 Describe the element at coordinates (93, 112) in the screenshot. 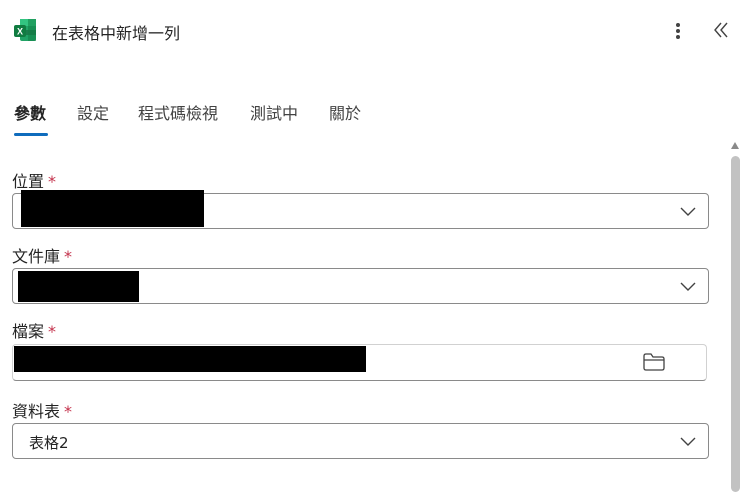

I see `tab-settings: 設定` at that location.